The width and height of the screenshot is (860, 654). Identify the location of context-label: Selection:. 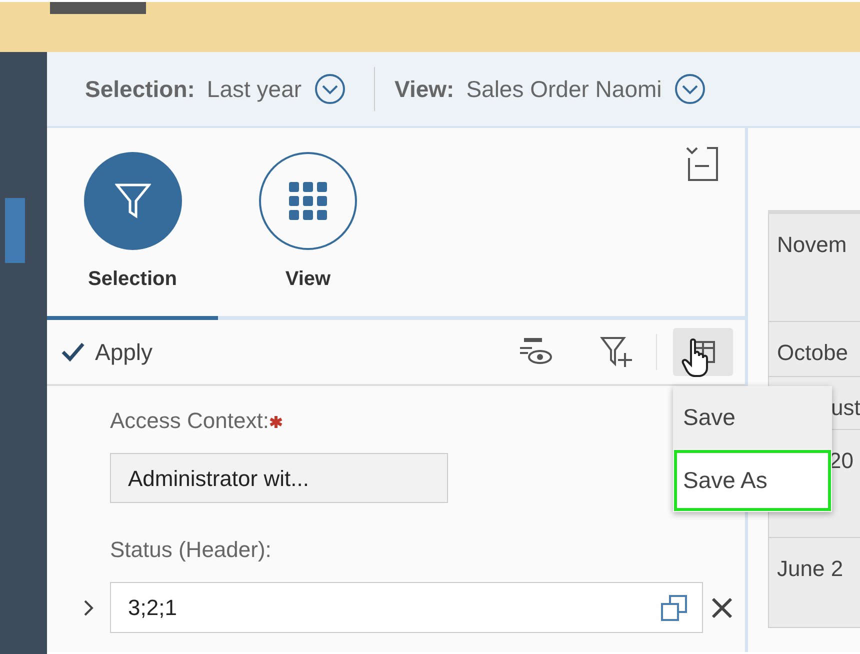
(140, 89).